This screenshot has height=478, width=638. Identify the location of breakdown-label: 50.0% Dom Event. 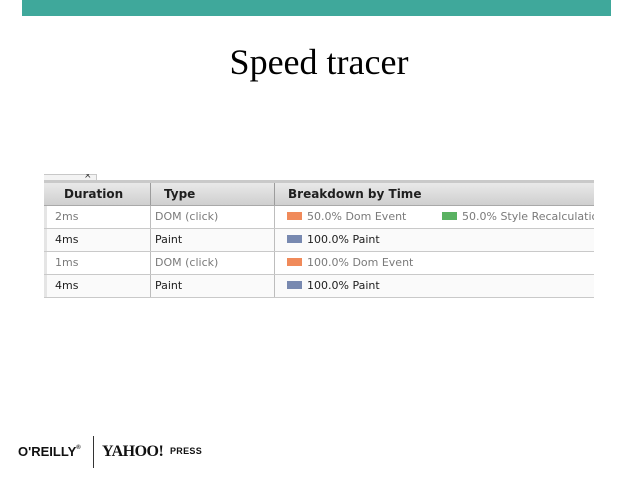
(357, 216).